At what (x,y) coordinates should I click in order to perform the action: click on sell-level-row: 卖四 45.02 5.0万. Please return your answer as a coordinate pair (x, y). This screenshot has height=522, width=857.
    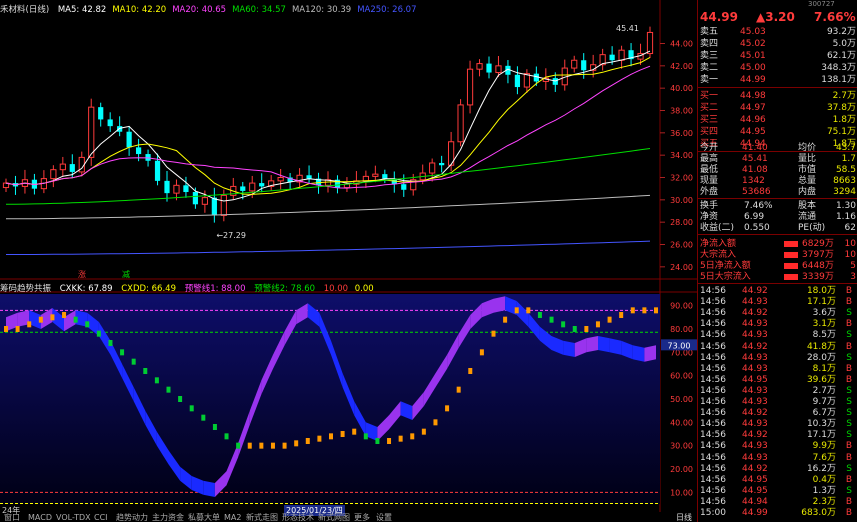
    Looking at the image, I should click on (777, 44).